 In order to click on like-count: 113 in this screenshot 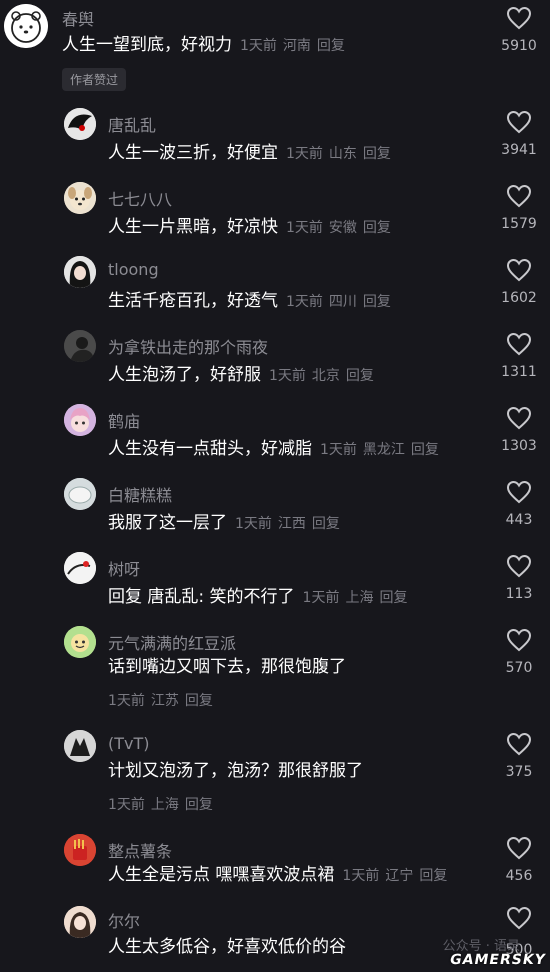, I will do `click(519, 594)`.